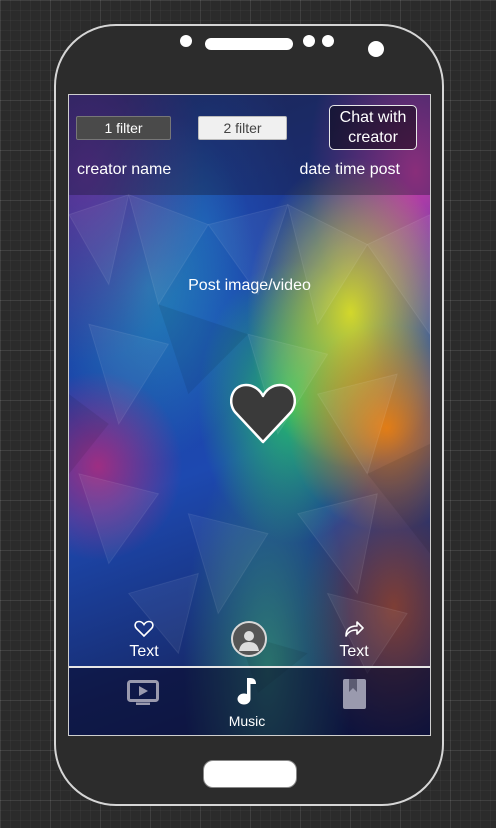 The image size is (496, 828). I want to click on post-media-placeholder: Post image/video, so click(249, 286).